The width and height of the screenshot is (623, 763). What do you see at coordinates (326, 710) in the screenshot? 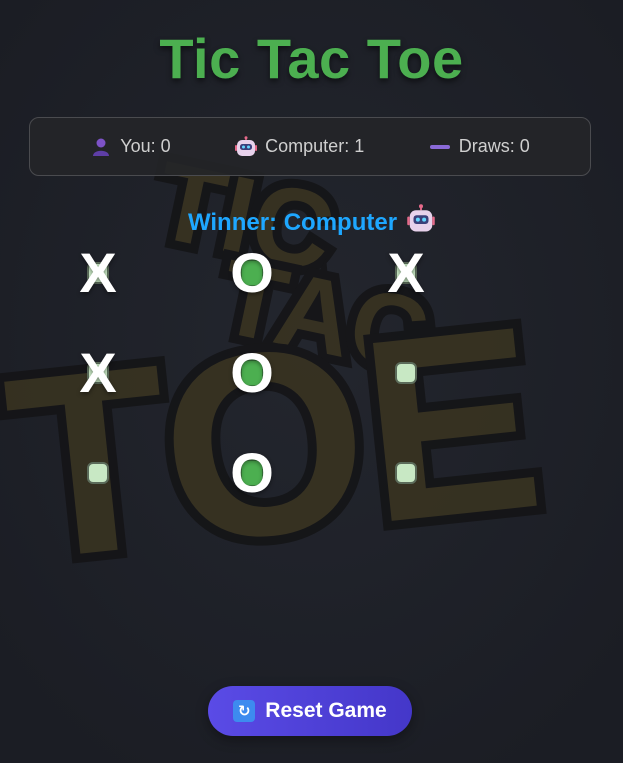
I see `reset-game-label: Reset Game` at bounding box center [326, 710].